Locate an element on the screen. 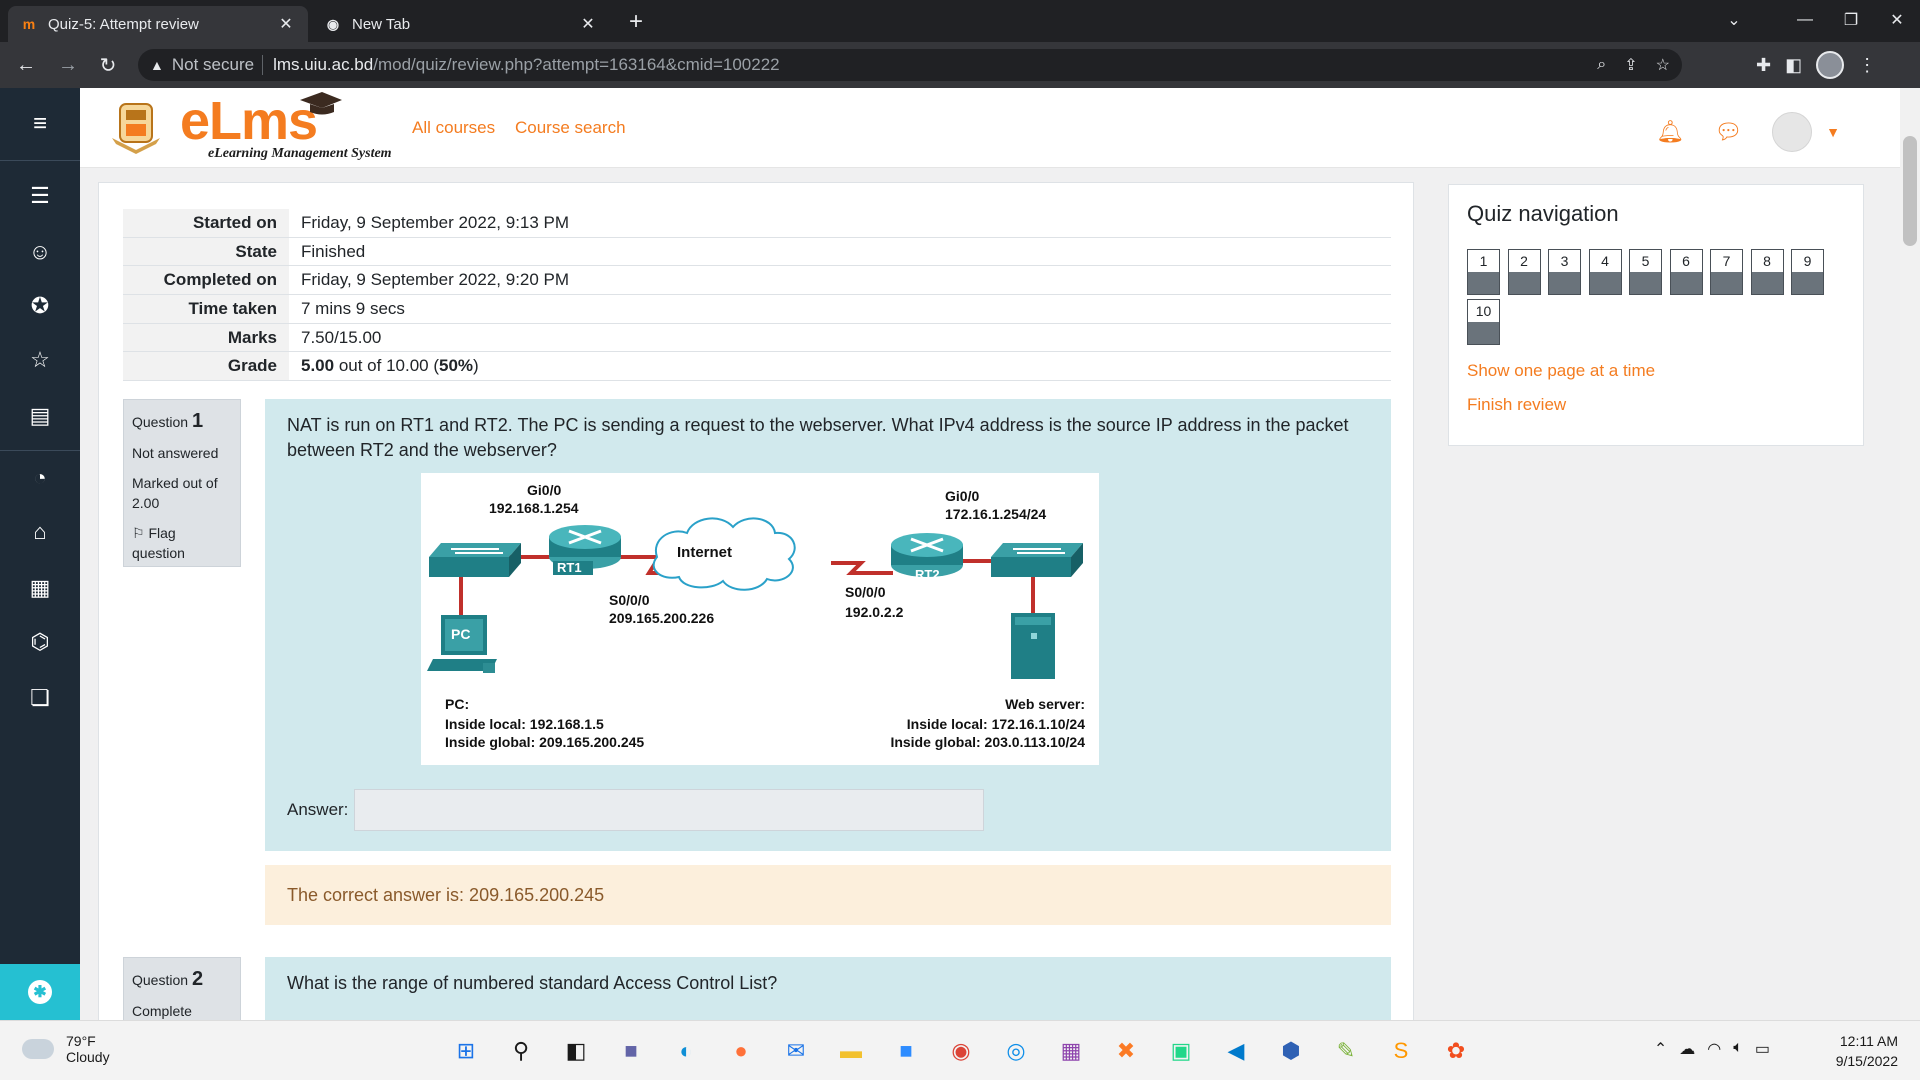  side-panel-icon: ◧ is located at coordinates (1793, 65).